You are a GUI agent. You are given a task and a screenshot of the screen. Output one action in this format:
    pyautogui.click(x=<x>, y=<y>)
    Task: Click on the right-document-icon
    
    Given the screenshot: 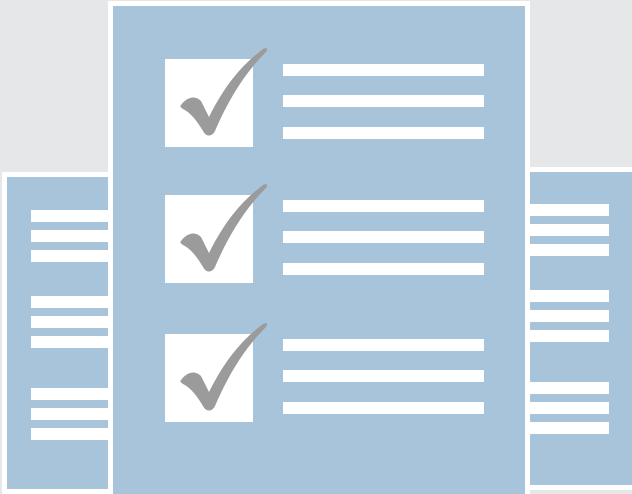 What is the action you would take?
    pyautogui.click(x=576, y=328)
    